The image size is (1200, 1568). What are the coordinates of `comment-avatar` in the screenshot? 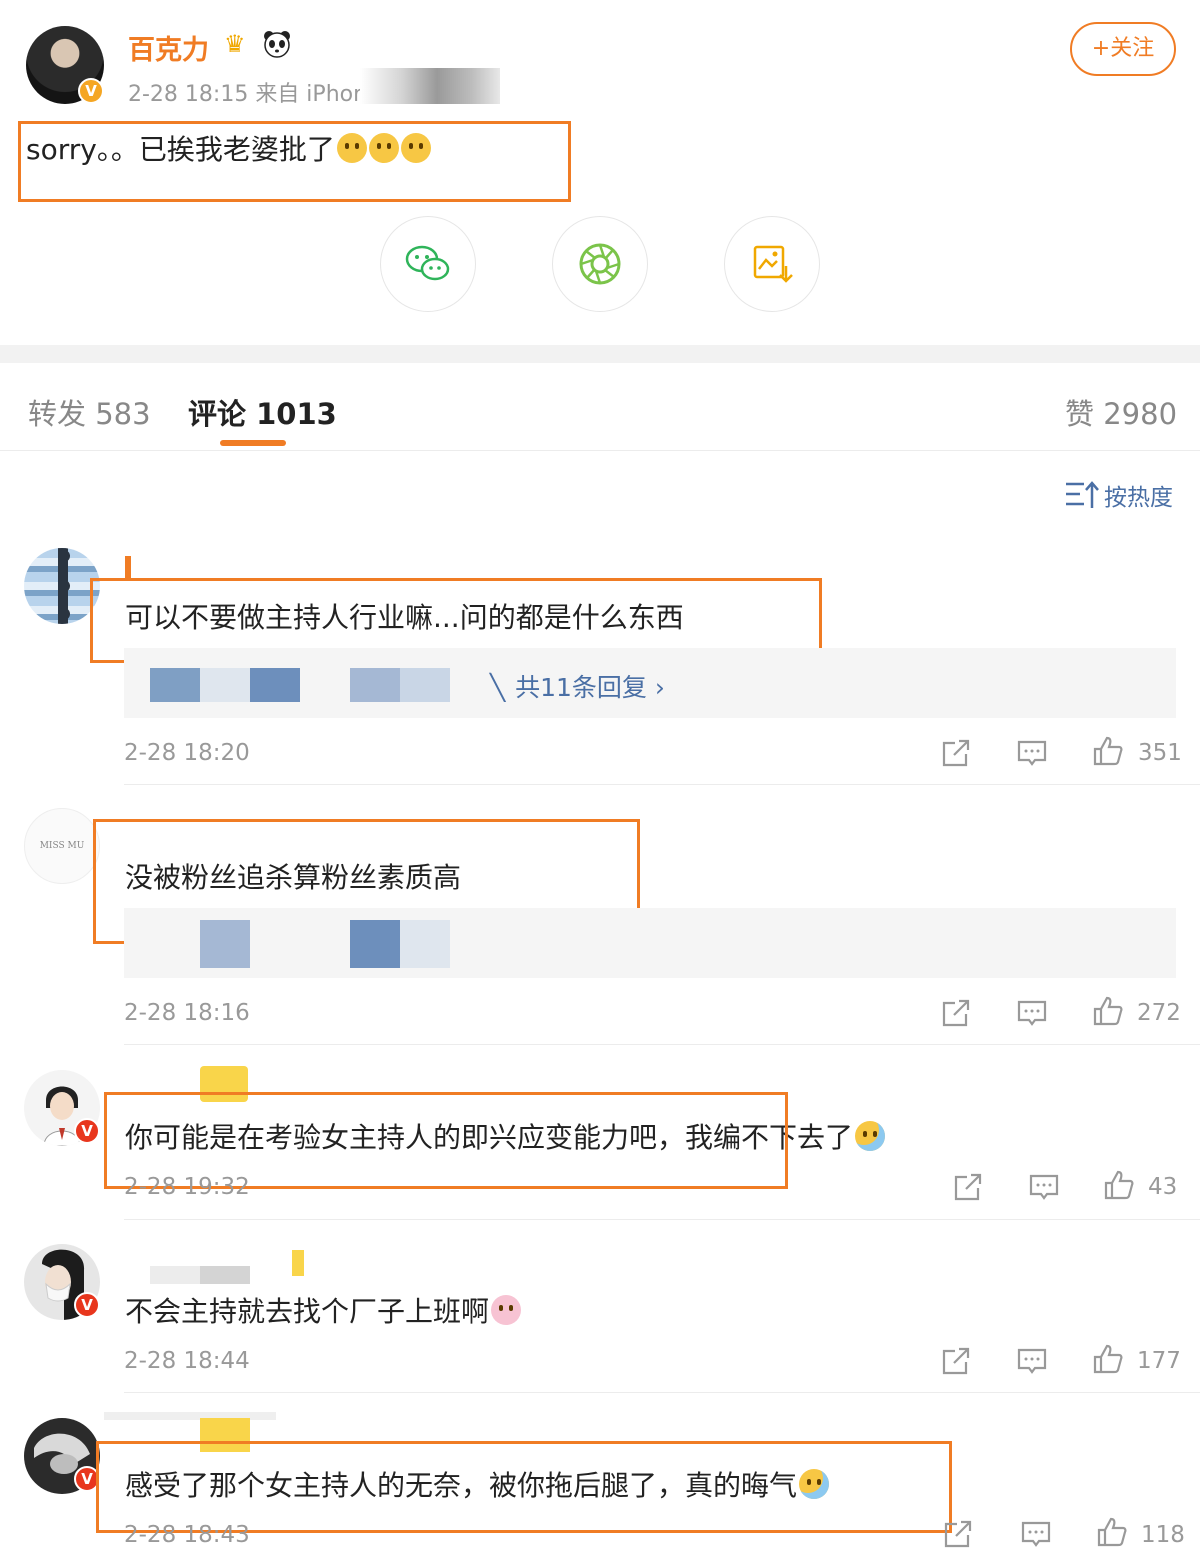 It's located at (62, 586).